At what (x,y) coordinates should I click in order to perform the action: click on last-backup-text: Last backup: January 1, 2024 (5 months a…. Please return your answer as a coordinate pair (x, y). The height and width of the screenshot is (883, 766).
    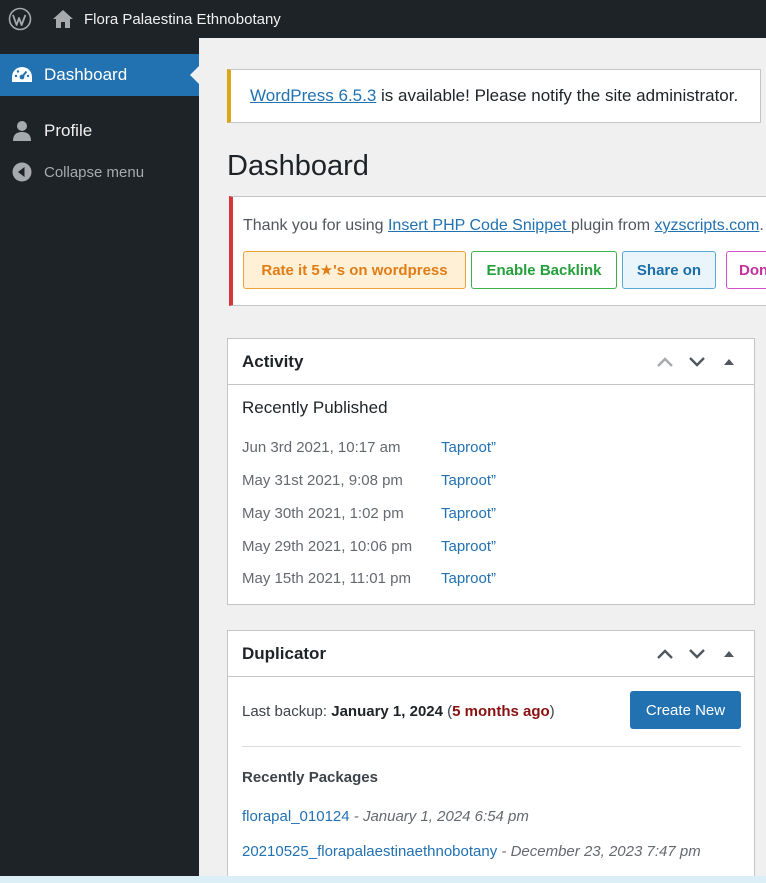
    Looking at the image, I should click on (398, 711).